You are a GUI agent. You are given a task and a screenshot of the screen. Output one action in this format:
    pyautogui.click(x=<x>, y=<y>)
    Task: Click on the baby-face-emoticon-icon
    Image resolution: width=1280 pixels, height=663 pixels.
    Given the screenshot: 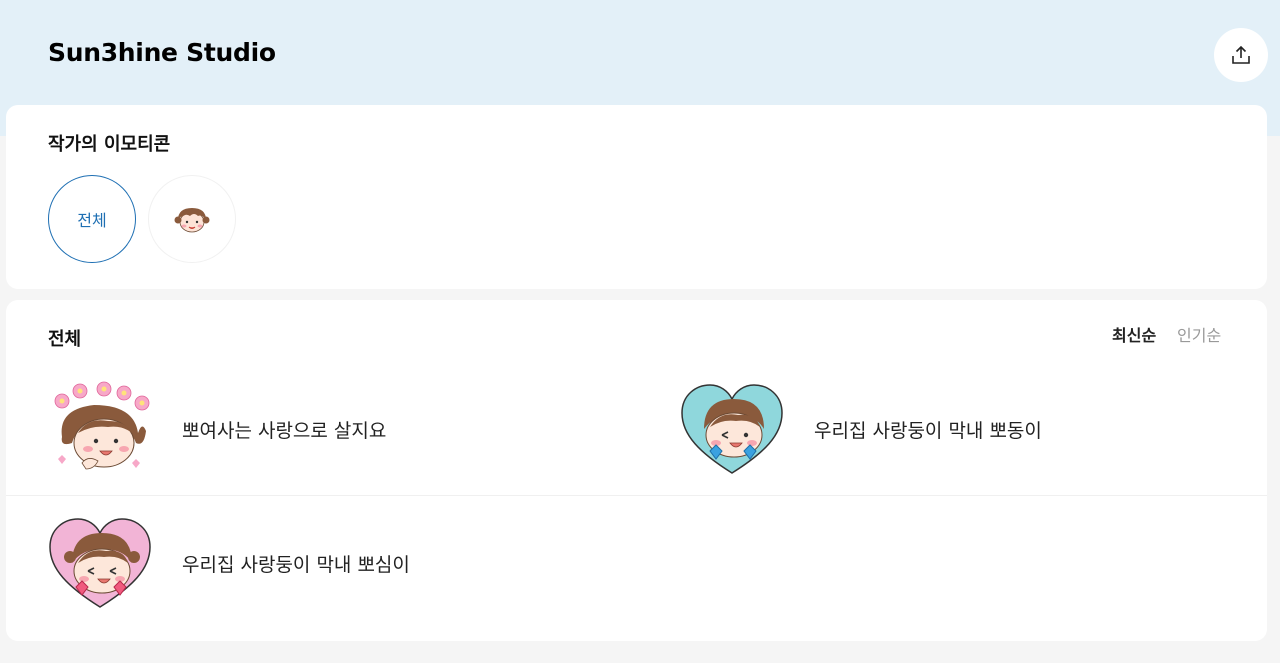 What is the action you would take?
    pyautogui.click(x=192, y=220)
    